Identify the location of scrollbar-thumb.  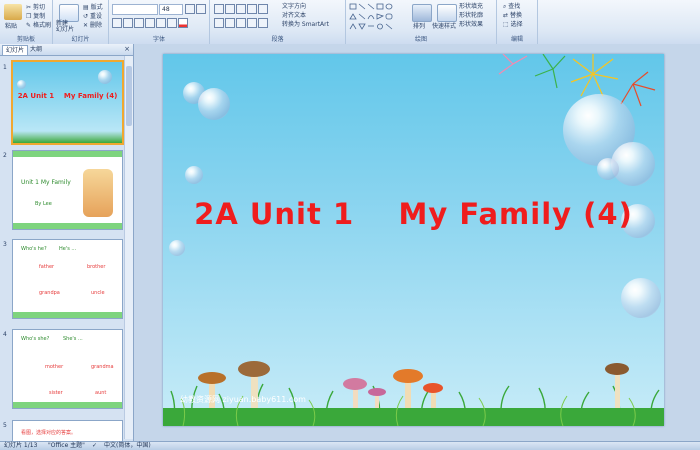
(129, 96).